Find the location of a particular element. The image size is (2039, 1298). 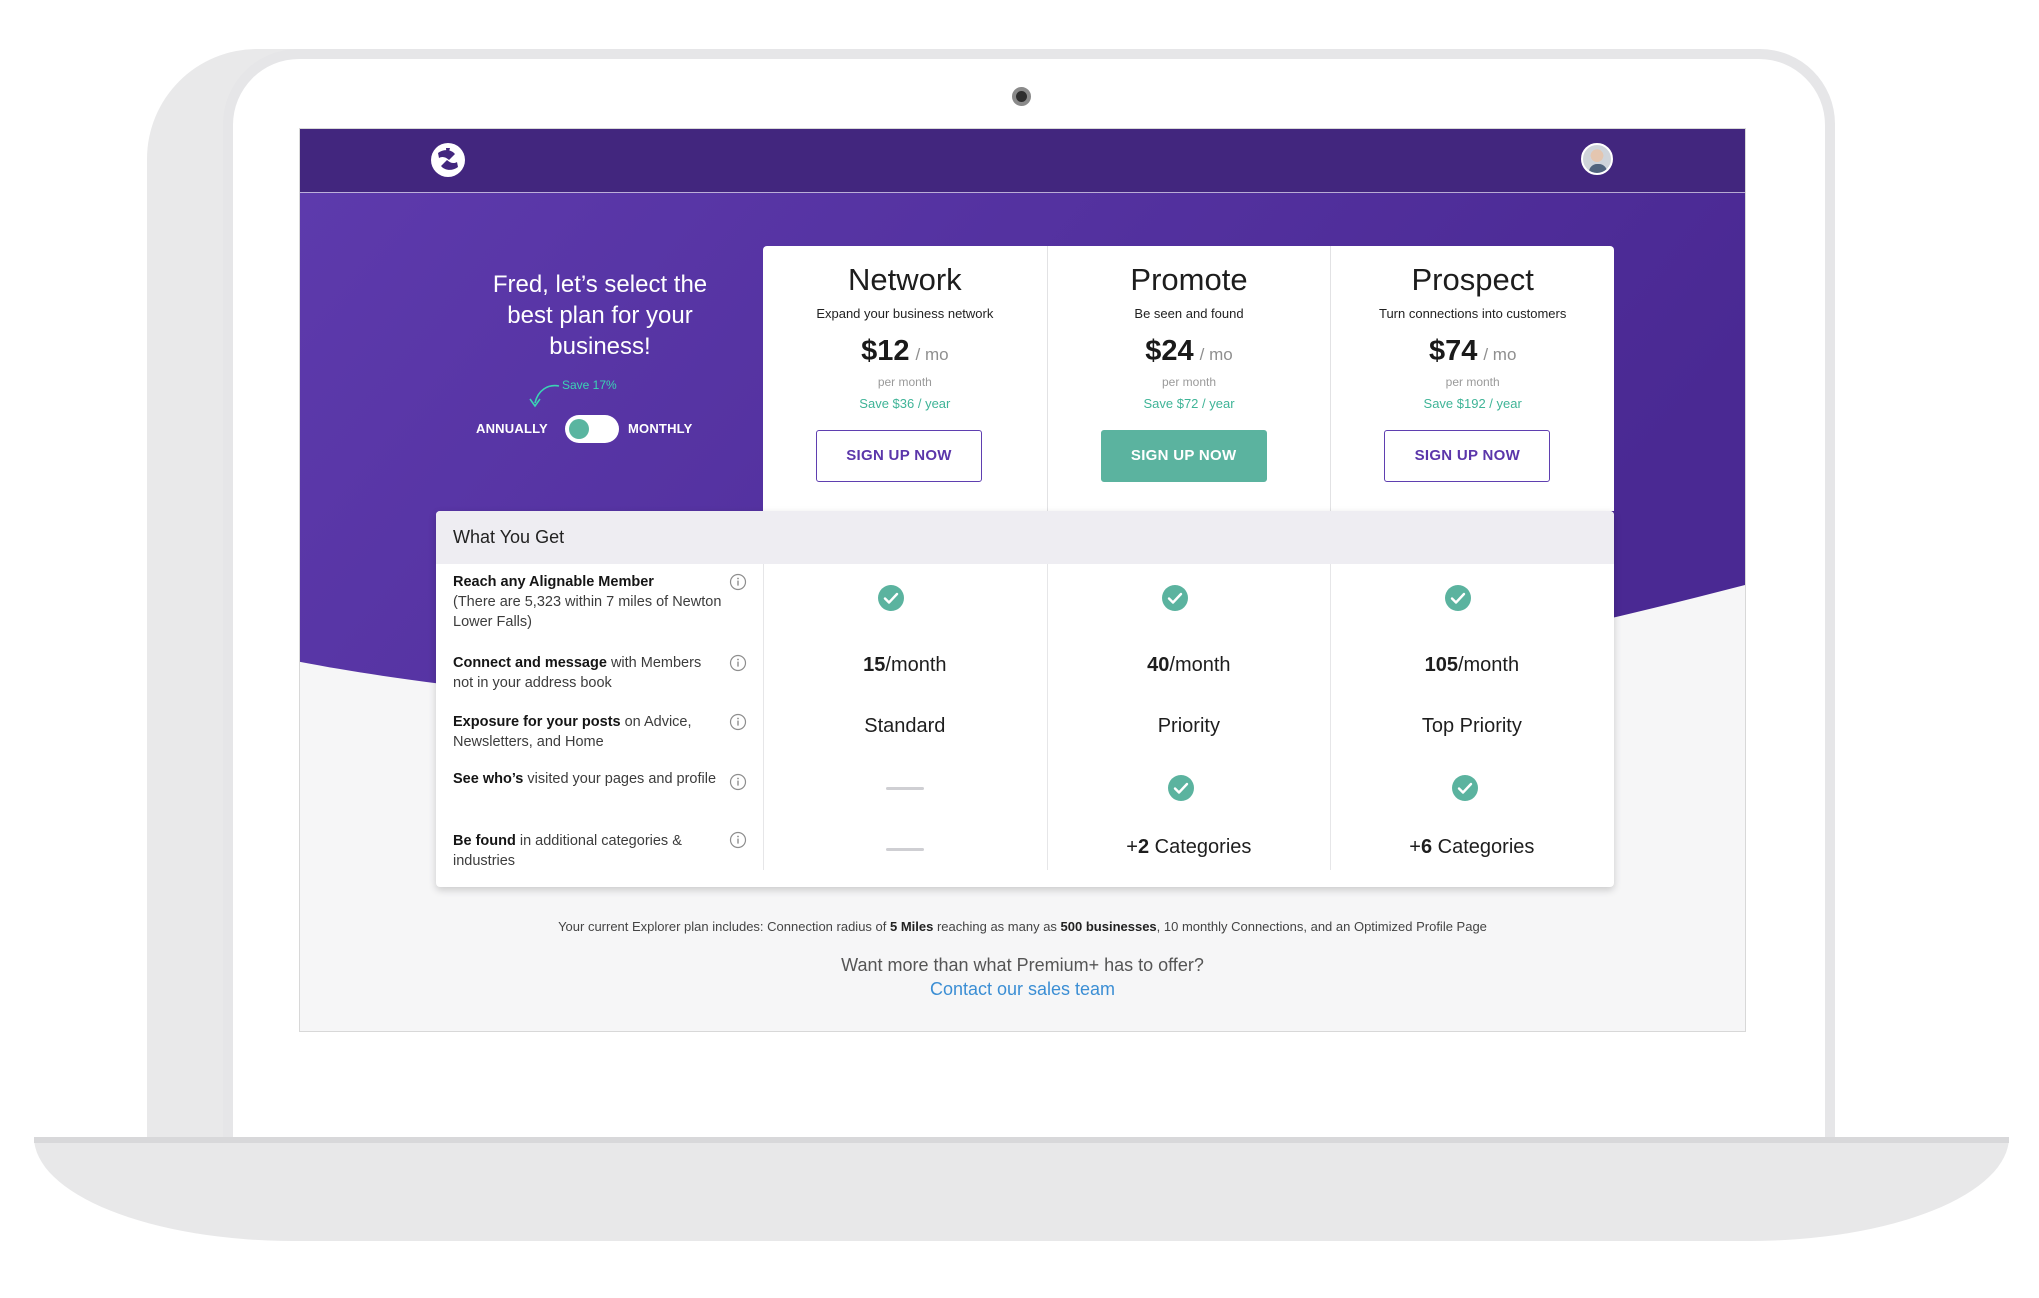

feature-bold: Connect and message is located at coordinates (530, 663).